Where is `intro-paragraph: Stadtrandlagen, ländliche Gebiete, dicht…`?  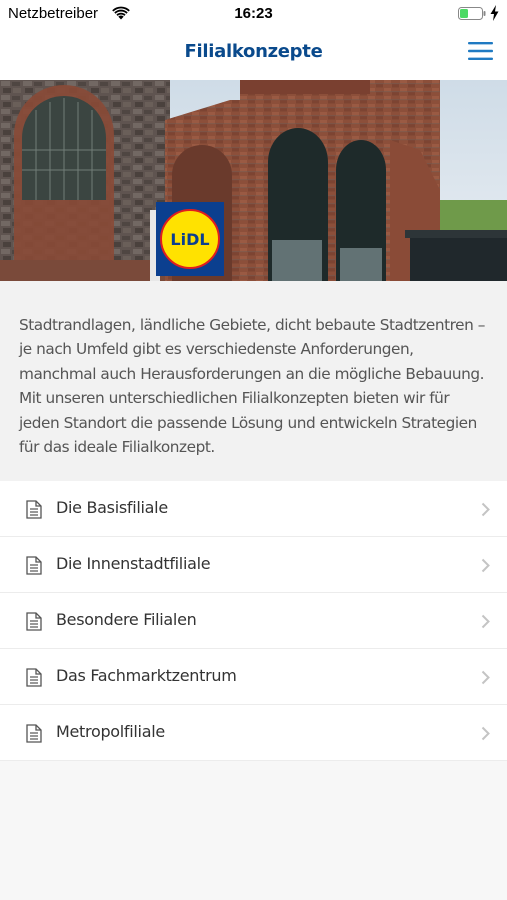 intro-paragraph: Stadtrandlagen, ländliche Gebiete, dicht… is located at coordinates (252, 386).